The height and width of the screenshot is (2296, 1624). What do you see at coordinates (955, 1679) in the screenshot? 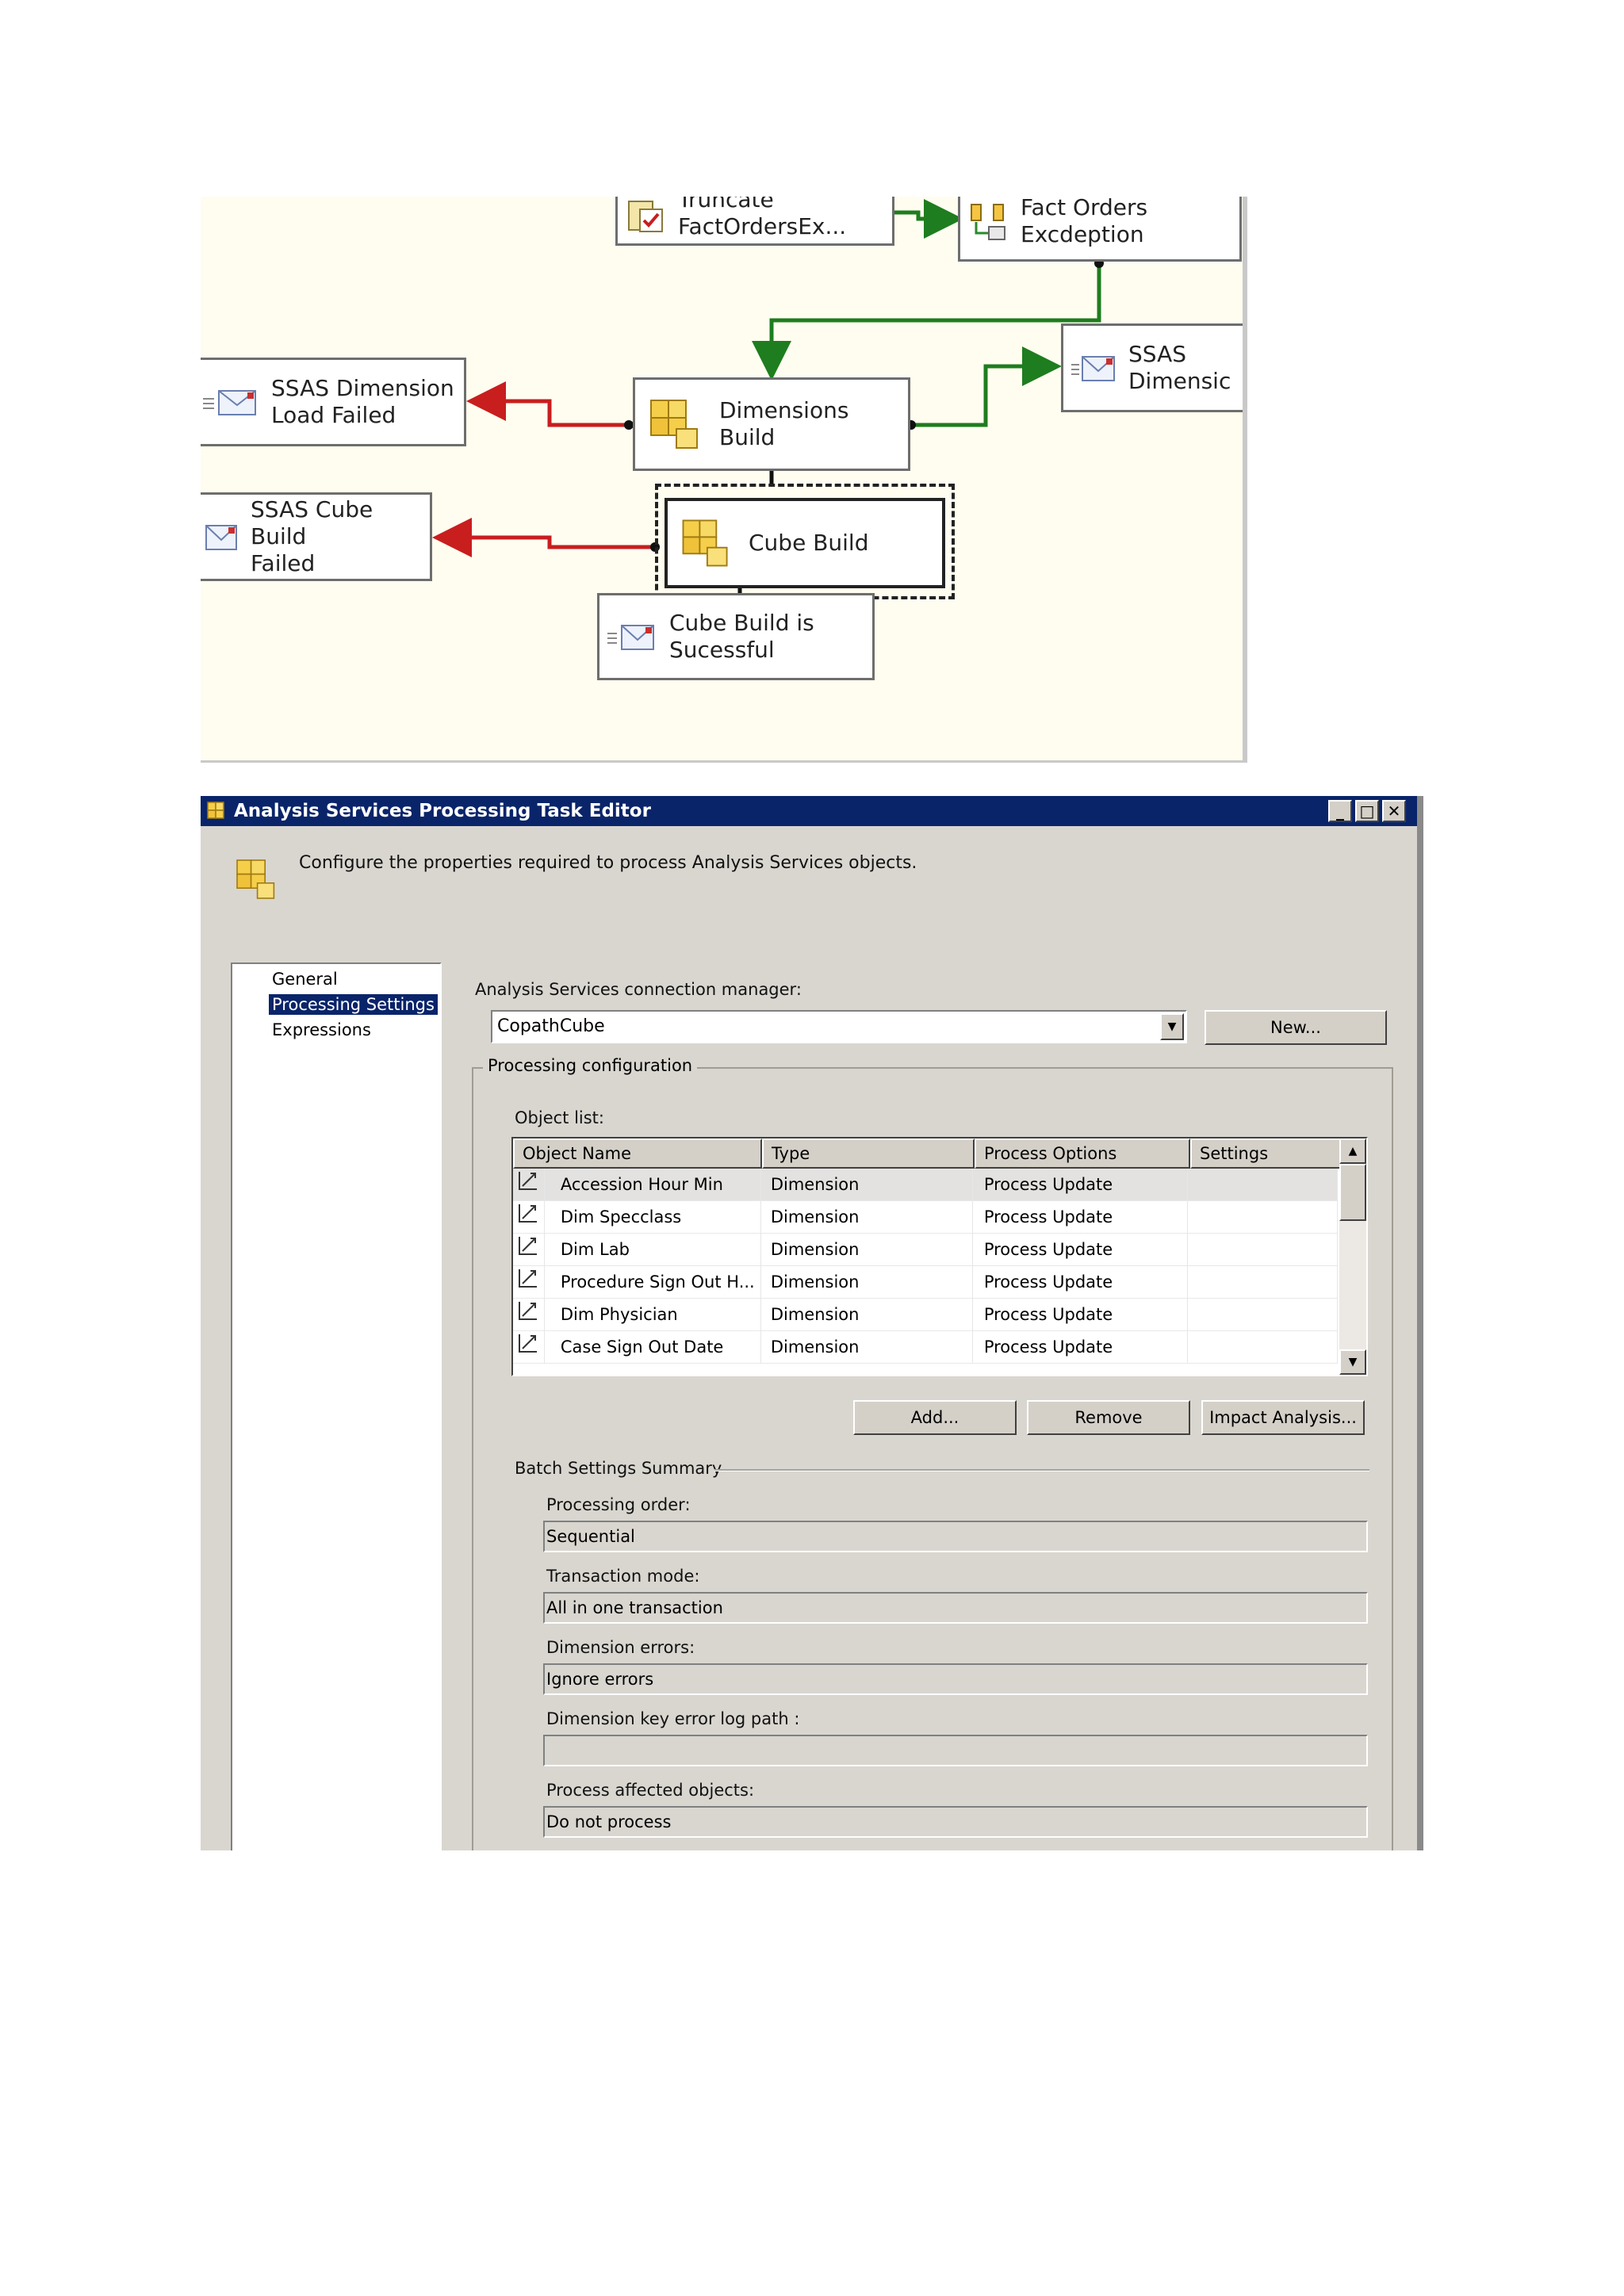
I see `dimension-errors-field: Ignore errors` at bounding box center [955, 1679].